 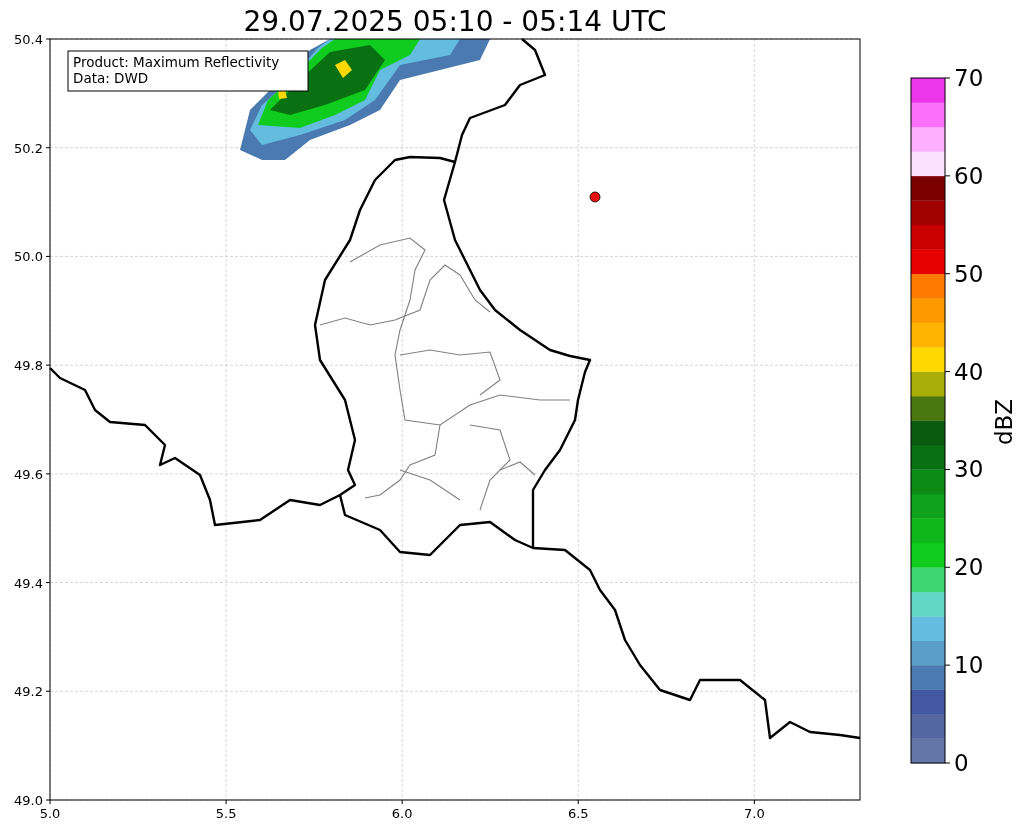 I want to click on colorbar-tick-label: 70, so click(x=969, y=78).